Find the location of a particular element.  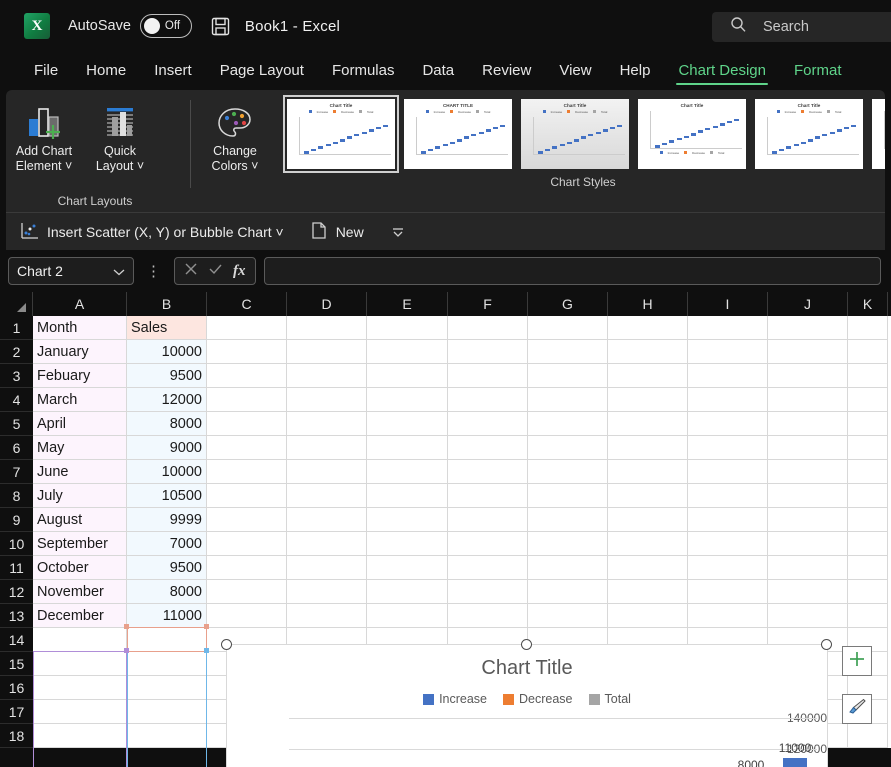

cell-G2 is located at coordinates (568, 352).